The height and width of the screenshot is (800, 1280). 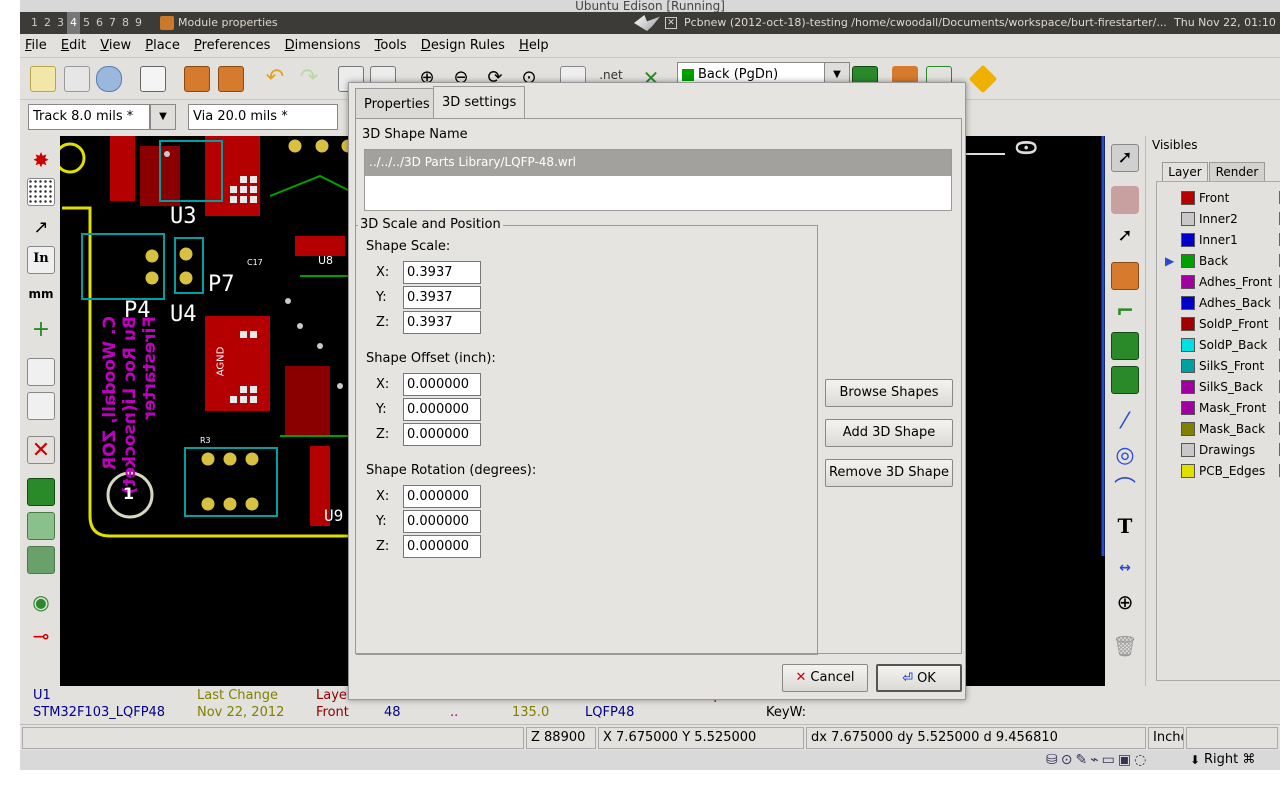 What do you see at coordinates (228, 23) in the screenshot?
I see `taskbar-app-label: Module properties` at bounding box center [228, 23].